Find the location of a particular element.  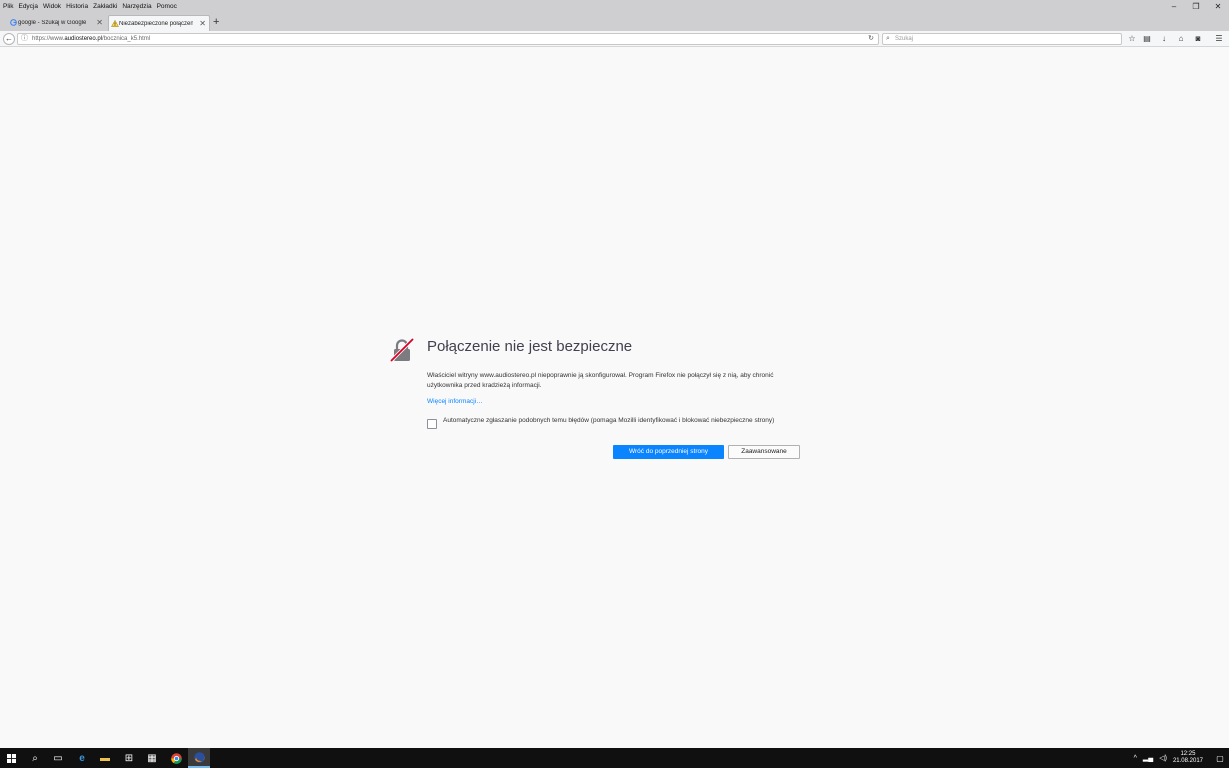

new-tab-icon: + is located at coordinates (216, 22).